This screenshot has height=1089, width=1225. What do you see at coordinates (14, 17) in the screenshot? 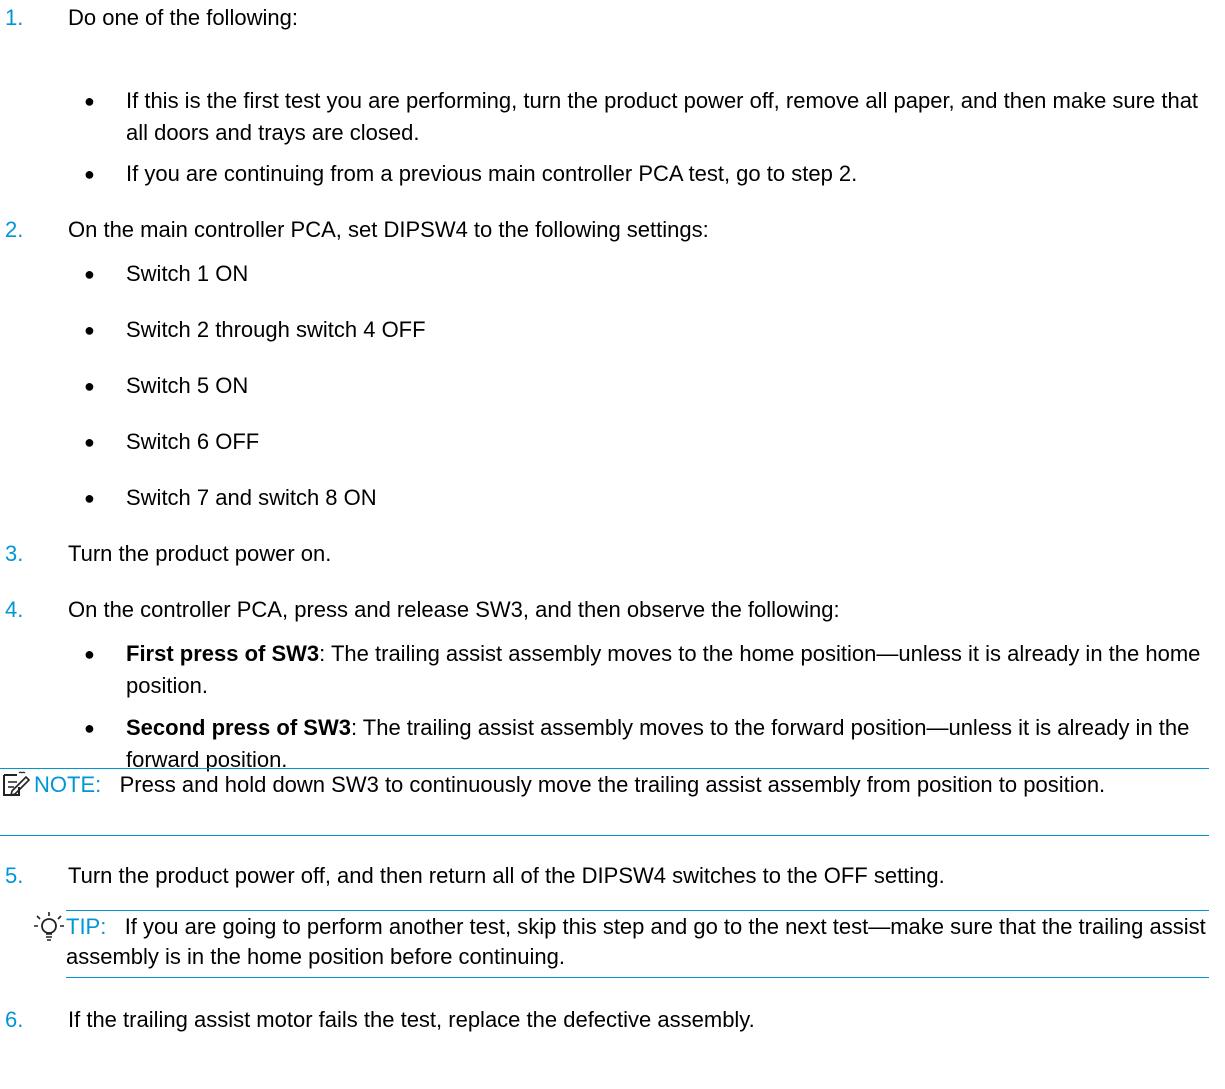
I see `step-number: 1.` at bounding box center [14, 17].